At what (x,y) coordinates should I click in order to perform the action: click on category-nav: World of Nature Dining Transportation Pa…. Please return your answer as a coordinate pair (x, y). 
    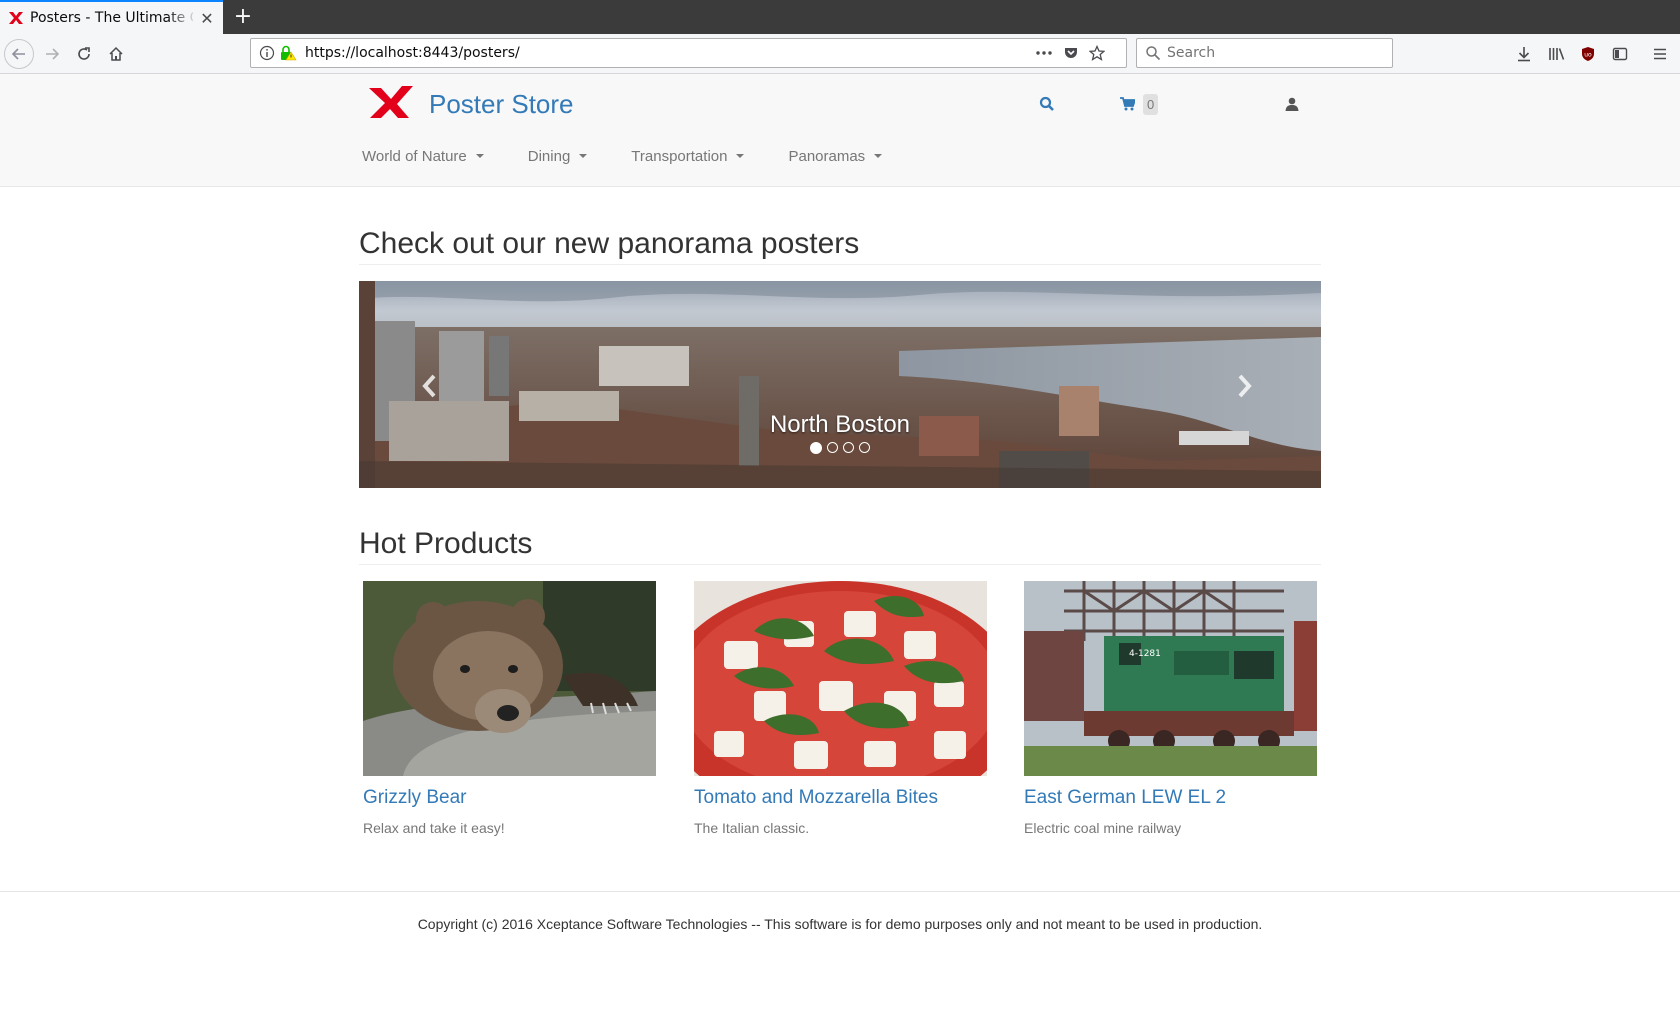
    Looking at the image, I should click on (642, 156).